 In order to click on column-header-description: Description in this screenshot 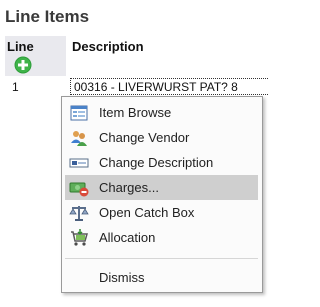, I will do `click(108, 46)`.